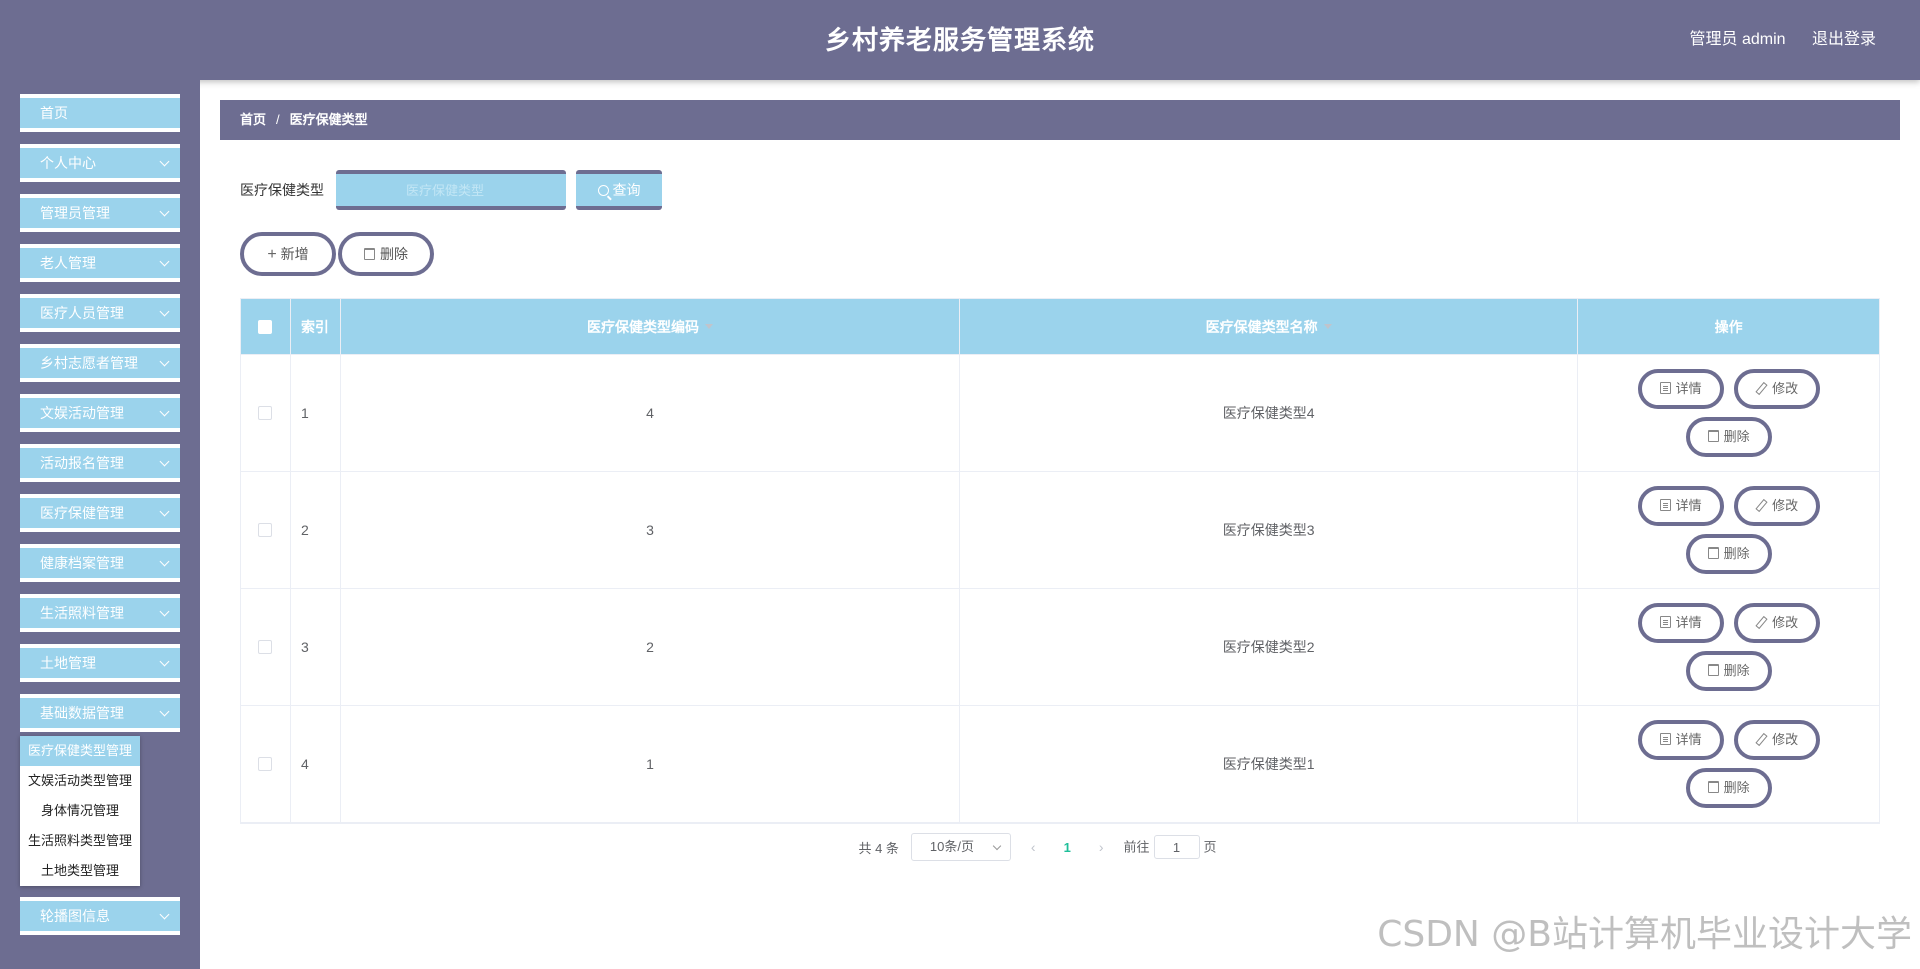 This screenshot has width=1920, height=969. I want to click on add-button: + 新增, so click(288, 254).